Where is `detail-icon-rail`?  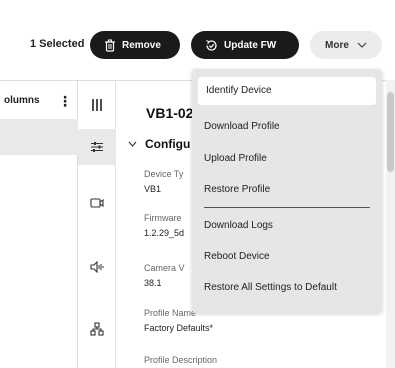
detail-icon-rail is located at coordinates (97, 224).